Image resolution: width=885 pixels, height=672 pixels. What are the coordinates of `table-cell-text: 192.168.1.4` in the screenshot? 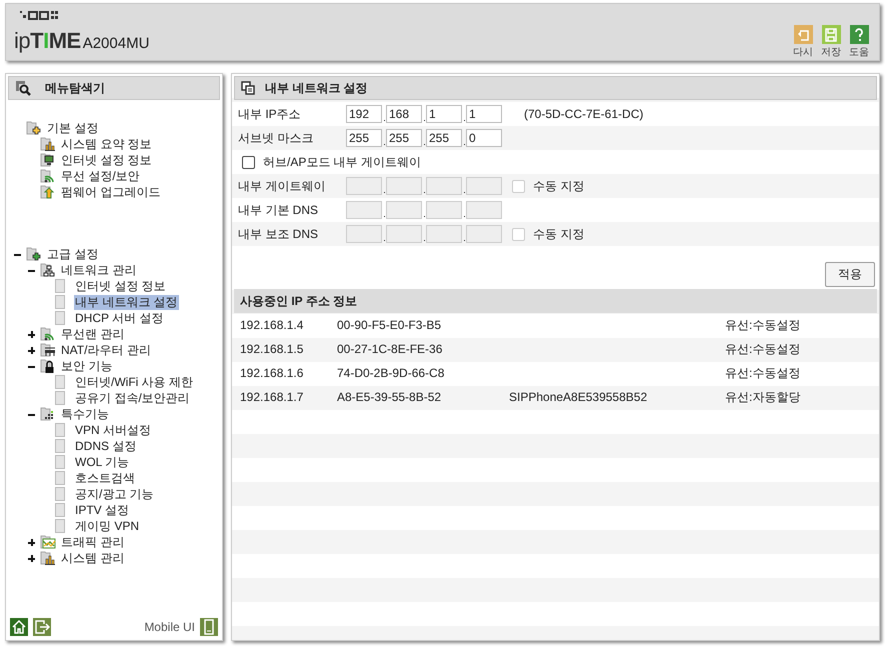 It's located at (272, 325).